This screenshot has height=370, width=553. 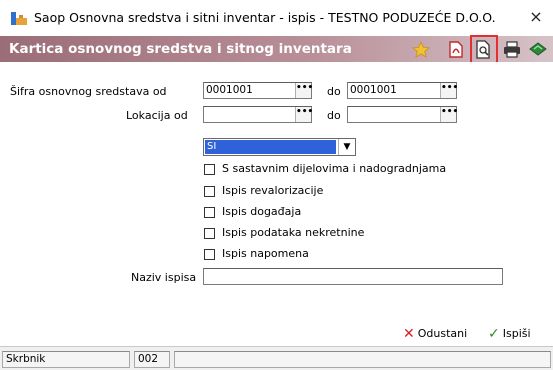 I want to click on cancel-button: ✕ Odustani, so click(x=435, y=334).